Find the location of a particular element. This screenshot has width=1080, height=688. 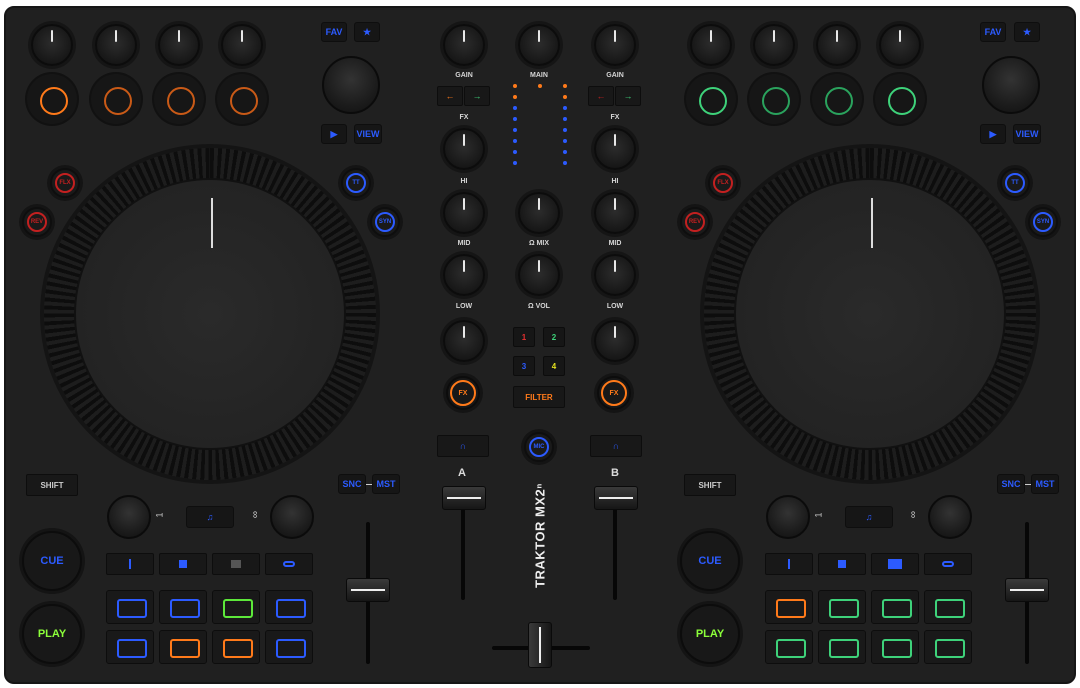

jog-wheel-right is located at coordinates (870, 314).